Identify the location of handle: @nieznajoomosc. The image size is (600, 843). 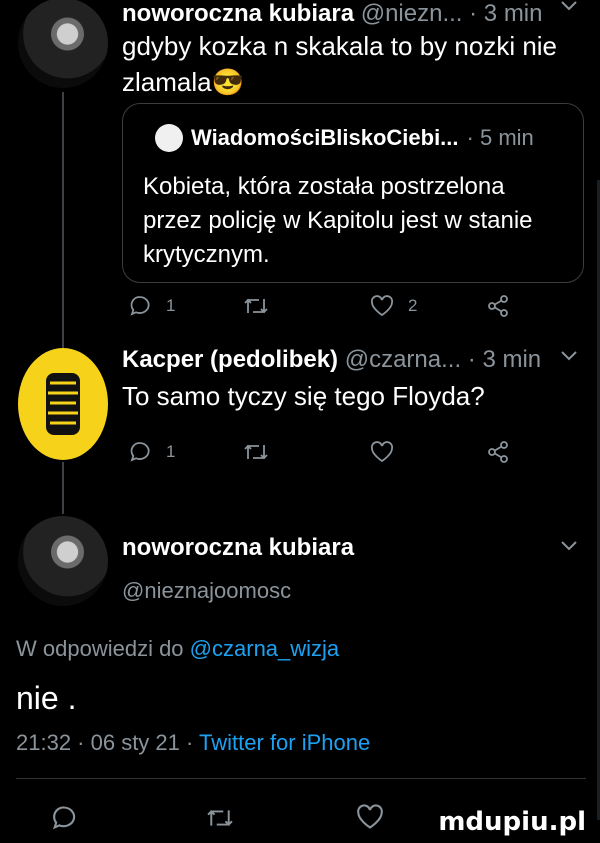
(206, 591).